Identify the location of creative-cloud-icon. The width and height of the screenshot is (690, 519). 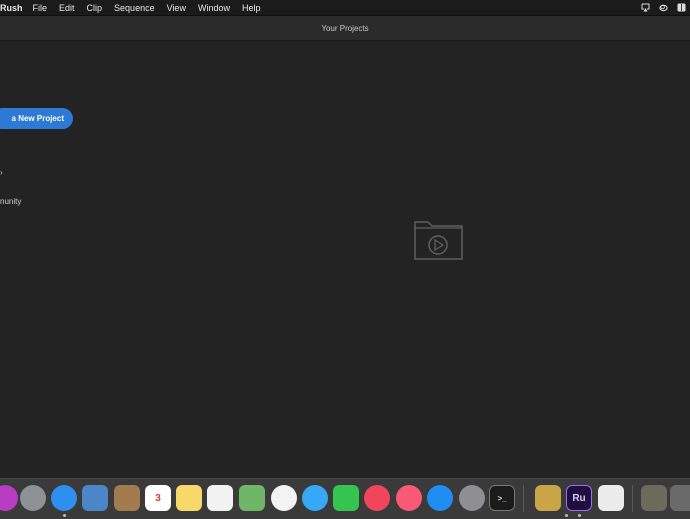
(663, 7).